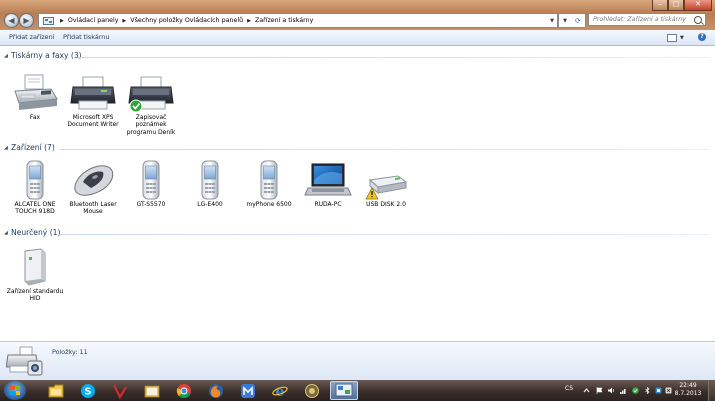 The height and width of the screenshot is (401, 715). I want to click on usb-tray-icon, so click(668, 390).